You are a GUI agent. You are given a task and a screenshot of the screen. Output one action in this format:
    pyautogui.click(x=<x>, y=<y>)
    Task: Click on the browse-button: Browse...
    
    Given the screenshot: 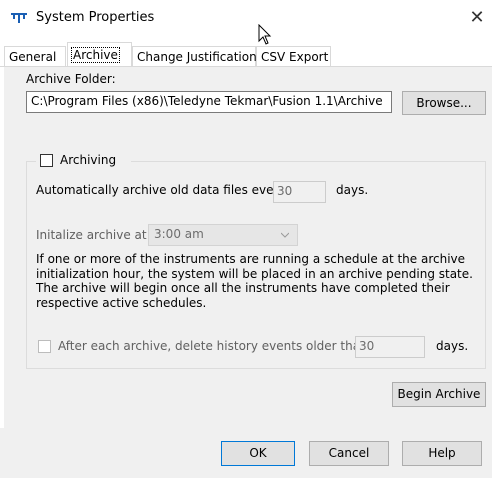 What is the action you would take?
    pyautogui.click(x=444, y=103)
    